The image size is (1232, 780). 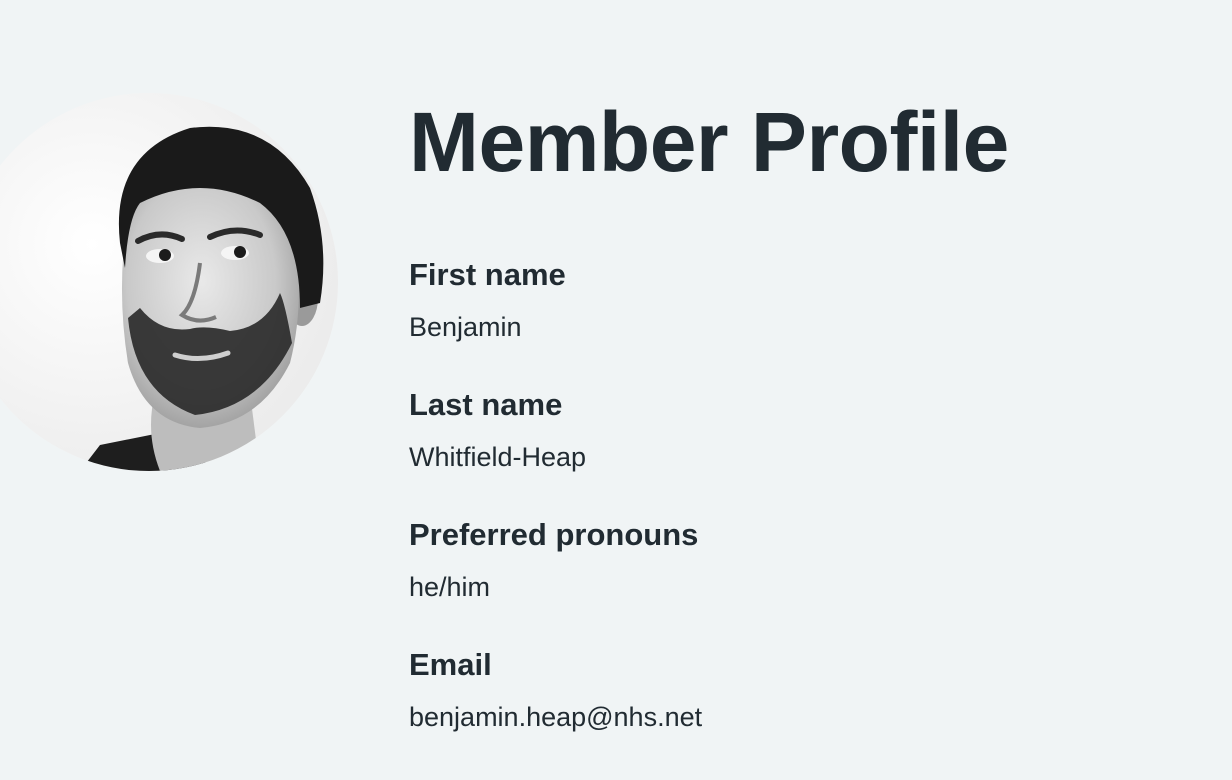 What do you see at coordinates (709, 142) in the screenshot?
I see `page-title: Member Profile` at bounding box center [709, 142].